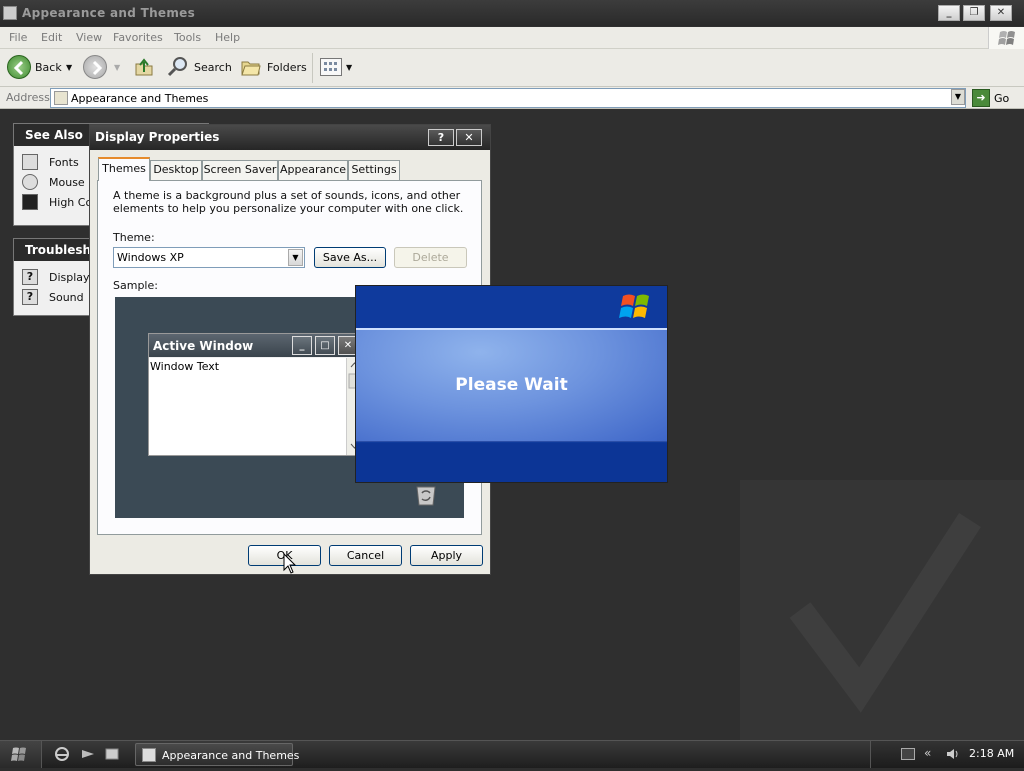 The width and height of the screenshot is (1024, 771). What do you see at coordinates (511, 462) in the screenshot?
I see `splash-bottom-band` at bounding box center [511, 462].